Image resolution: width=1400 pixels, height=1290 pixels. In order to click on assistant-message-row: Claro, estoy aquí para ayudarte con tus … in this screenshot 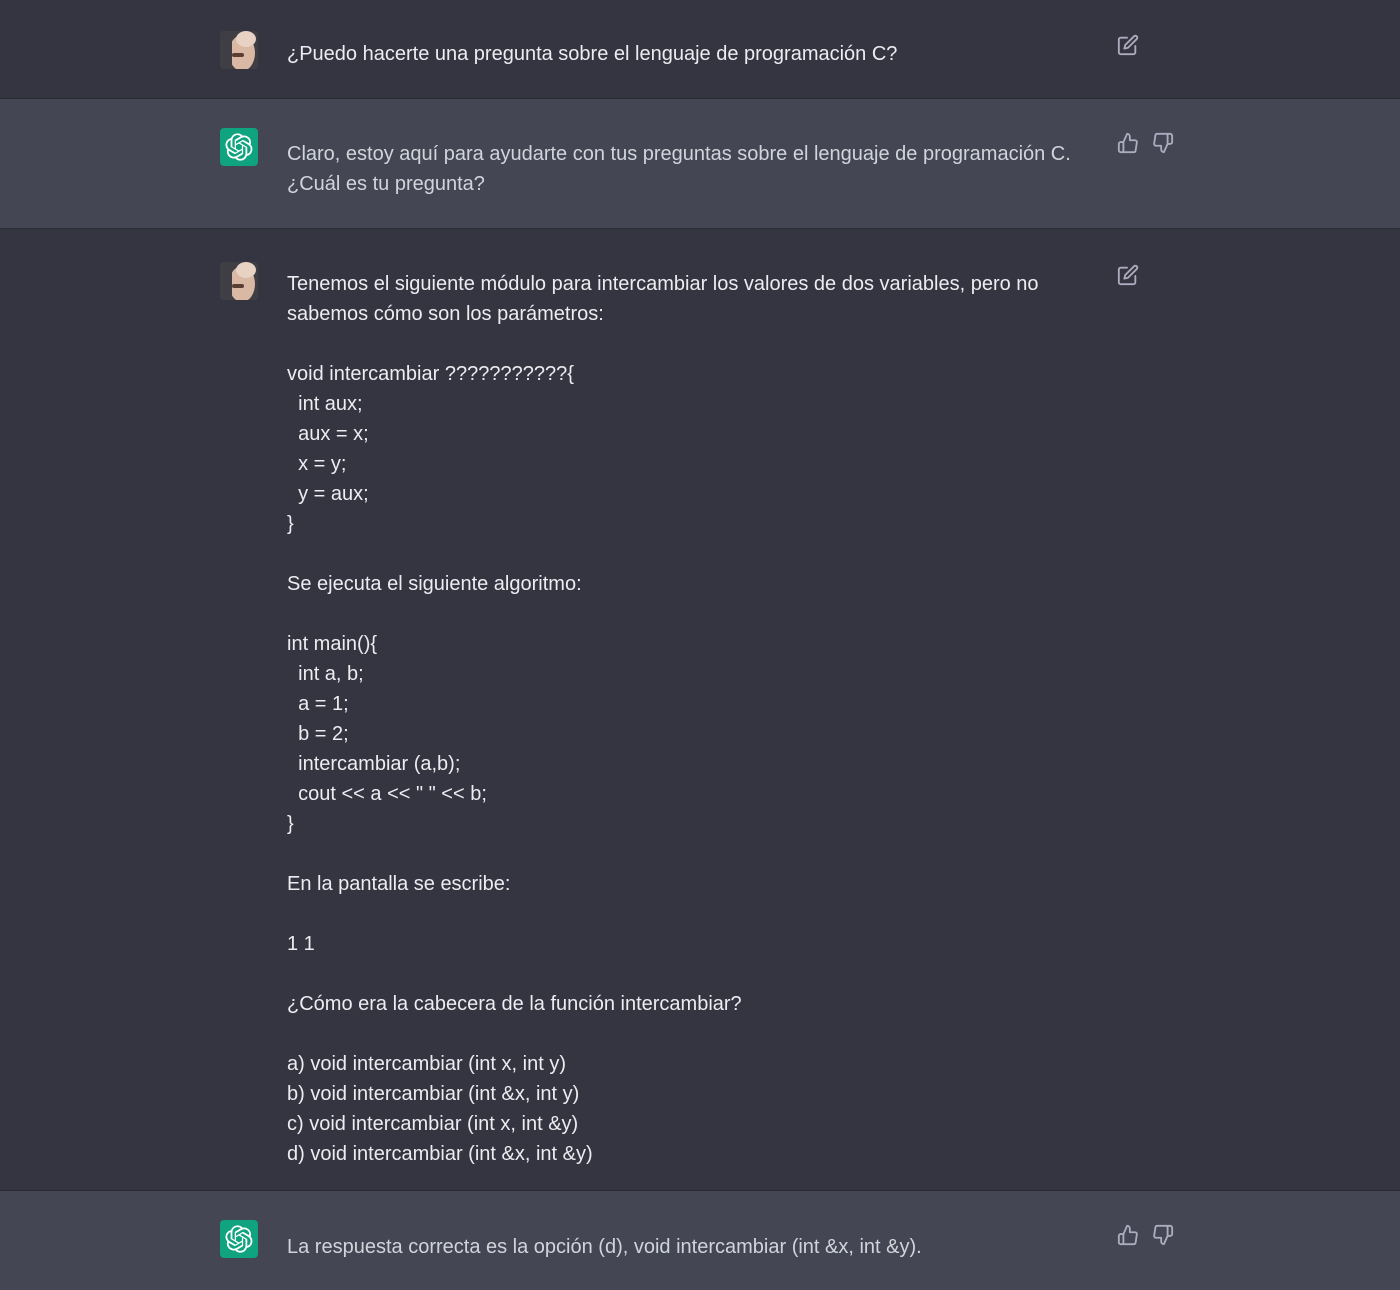, I will do `click(700, 164)`.